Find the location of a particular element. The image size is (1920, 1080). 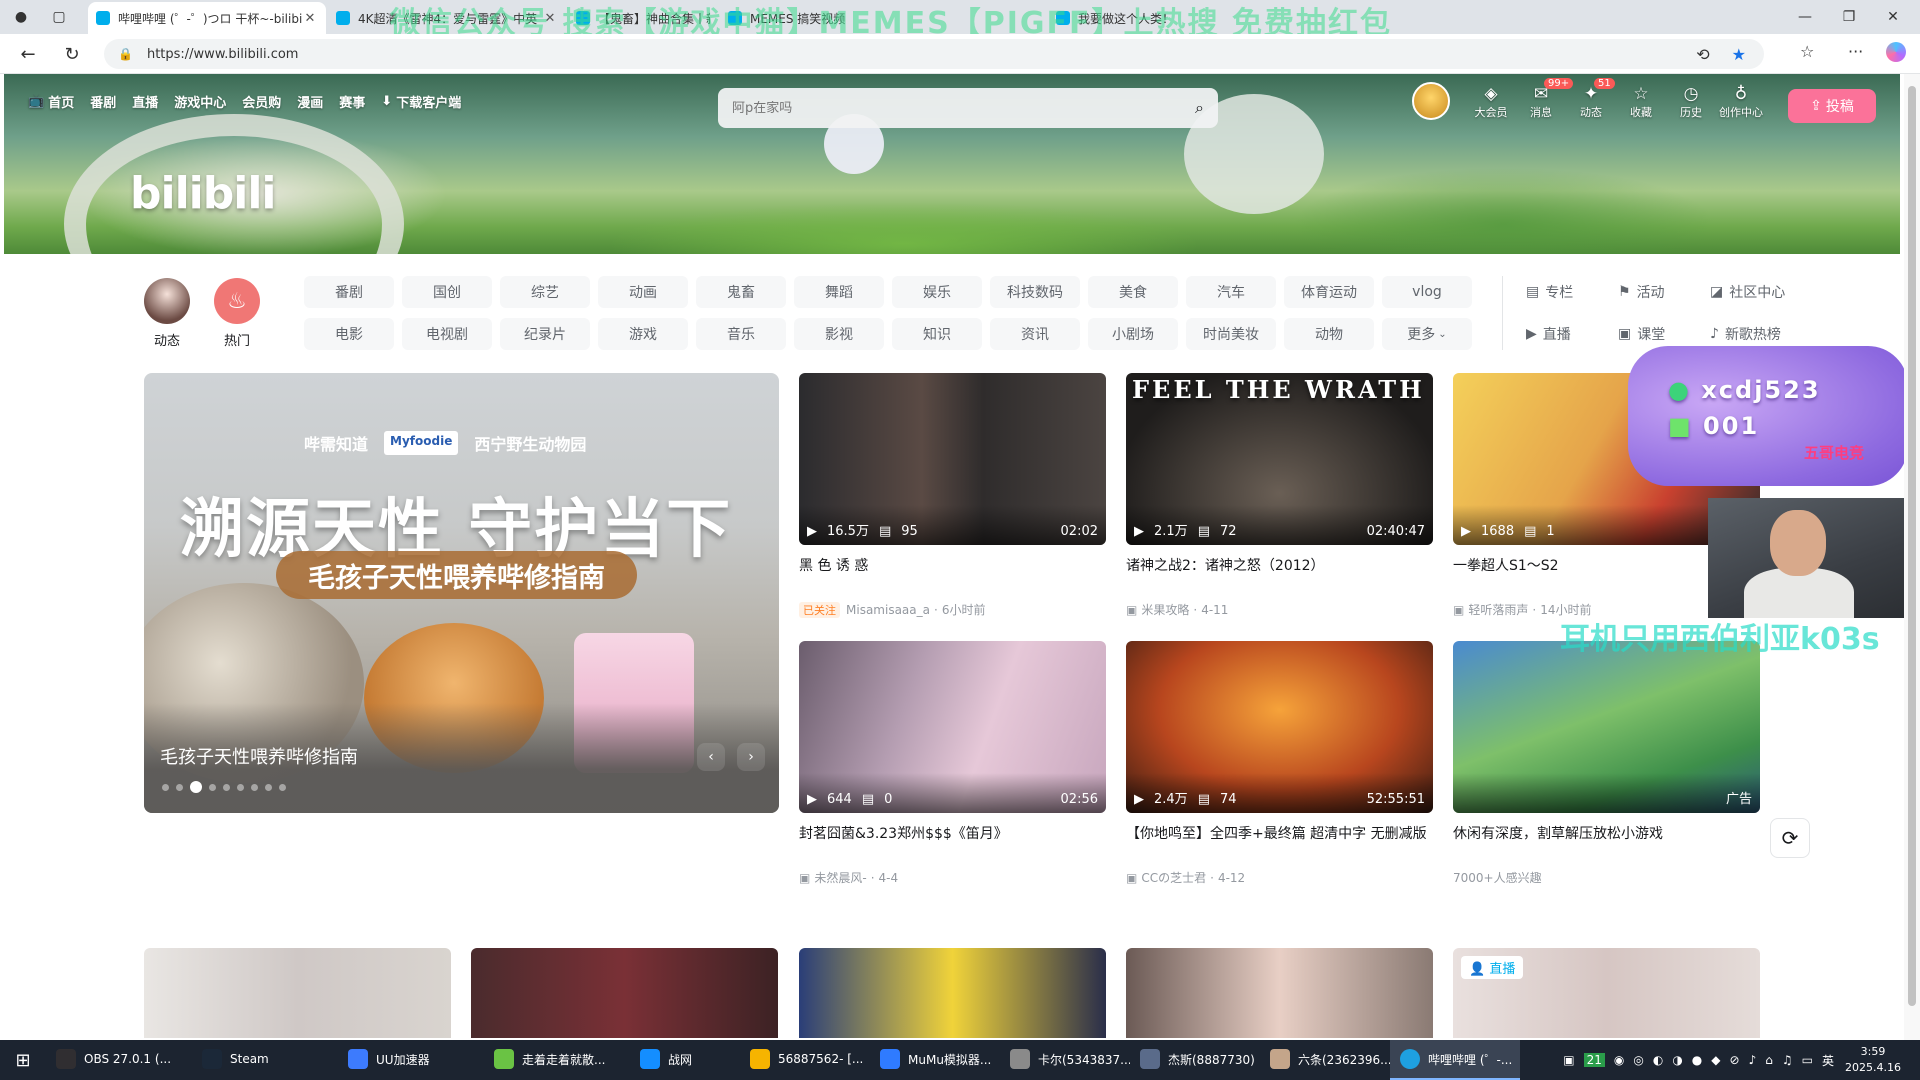

nav-live: 直播 is located at coordinates (145, 101).